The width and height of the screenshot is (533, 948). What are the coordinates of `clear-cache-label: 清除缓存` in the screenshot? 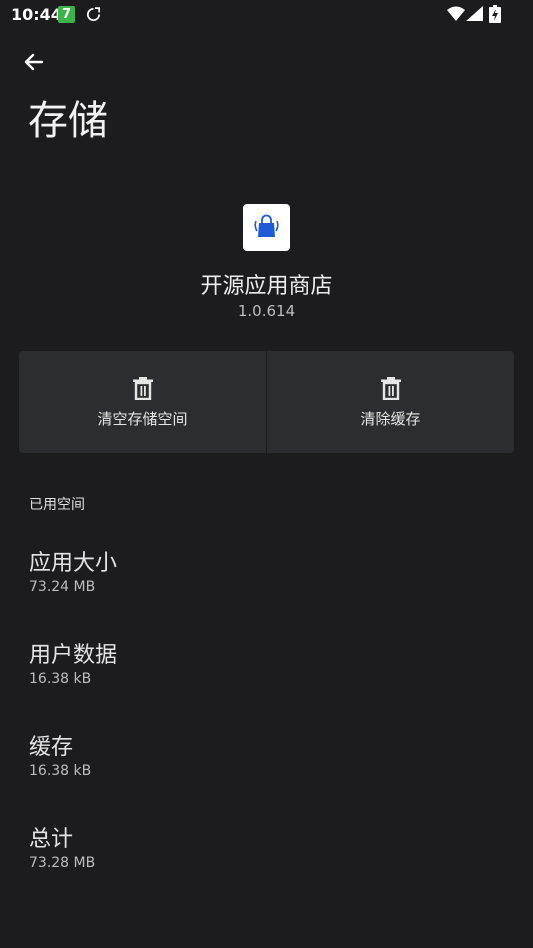 It's located at (390, 419).